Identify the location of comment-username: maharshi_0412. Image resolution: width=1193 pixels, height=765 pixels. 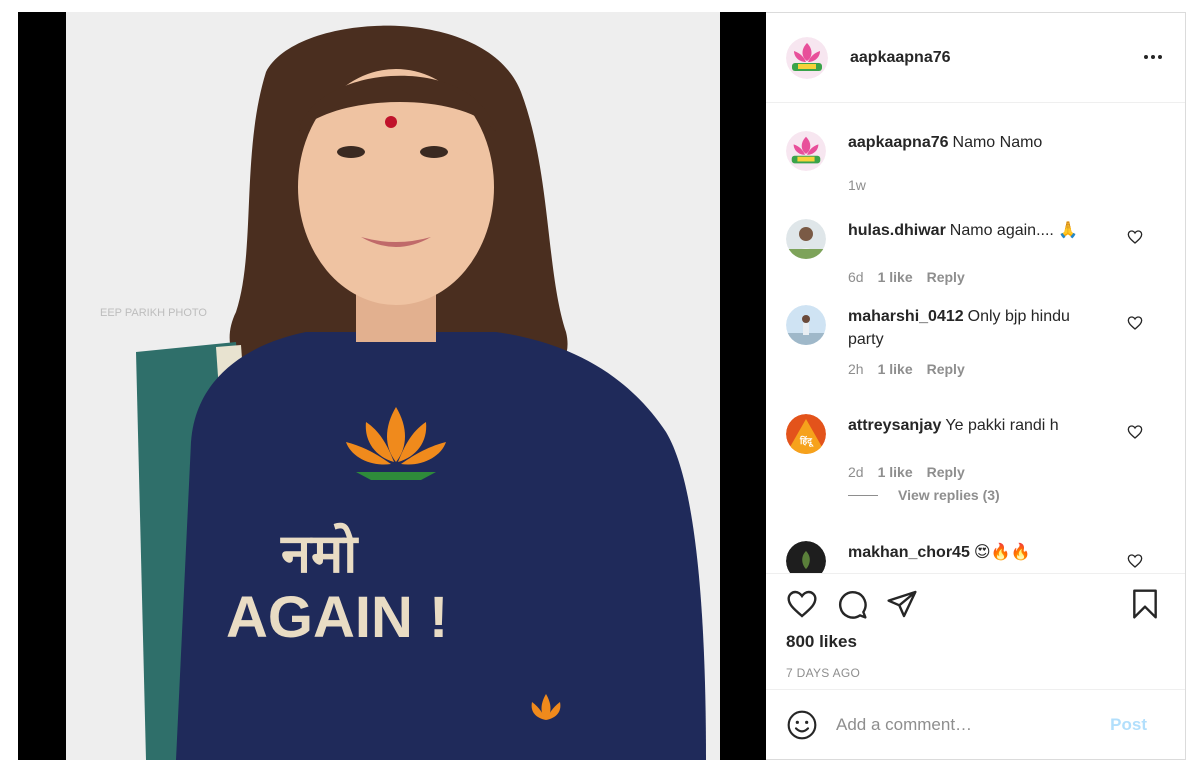
(906, 316).